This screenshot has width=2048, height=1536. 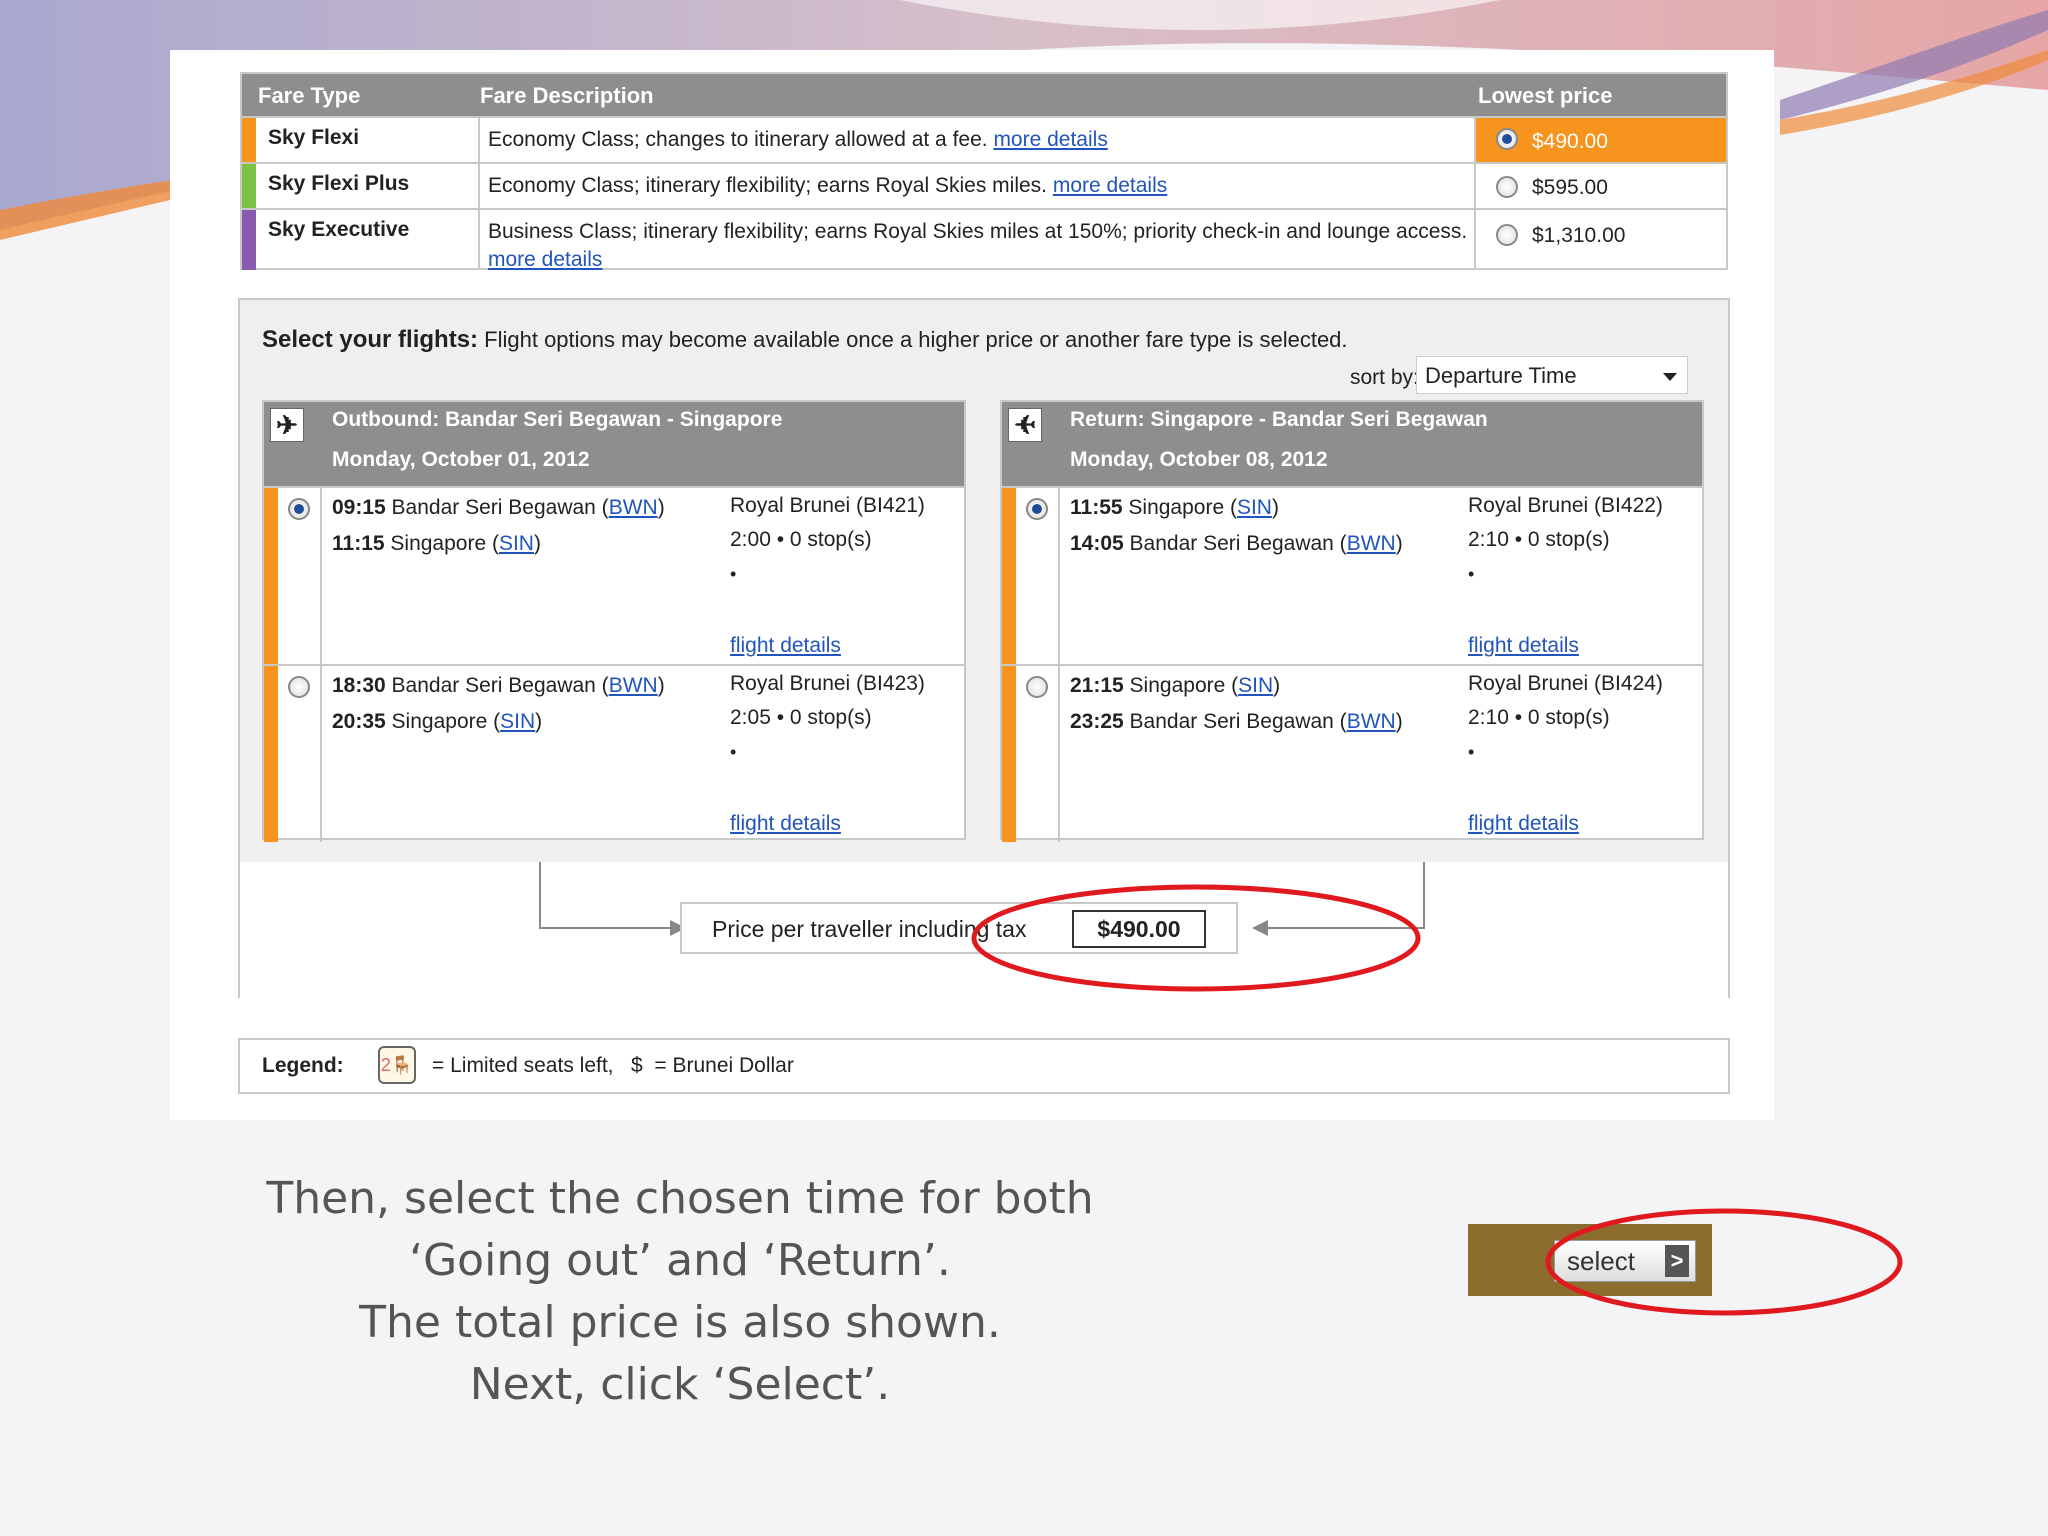 What do you see at coordinates (982, 899) in the screenshot?
I see `price-connector-arrows` at bounding box center [982, 899].